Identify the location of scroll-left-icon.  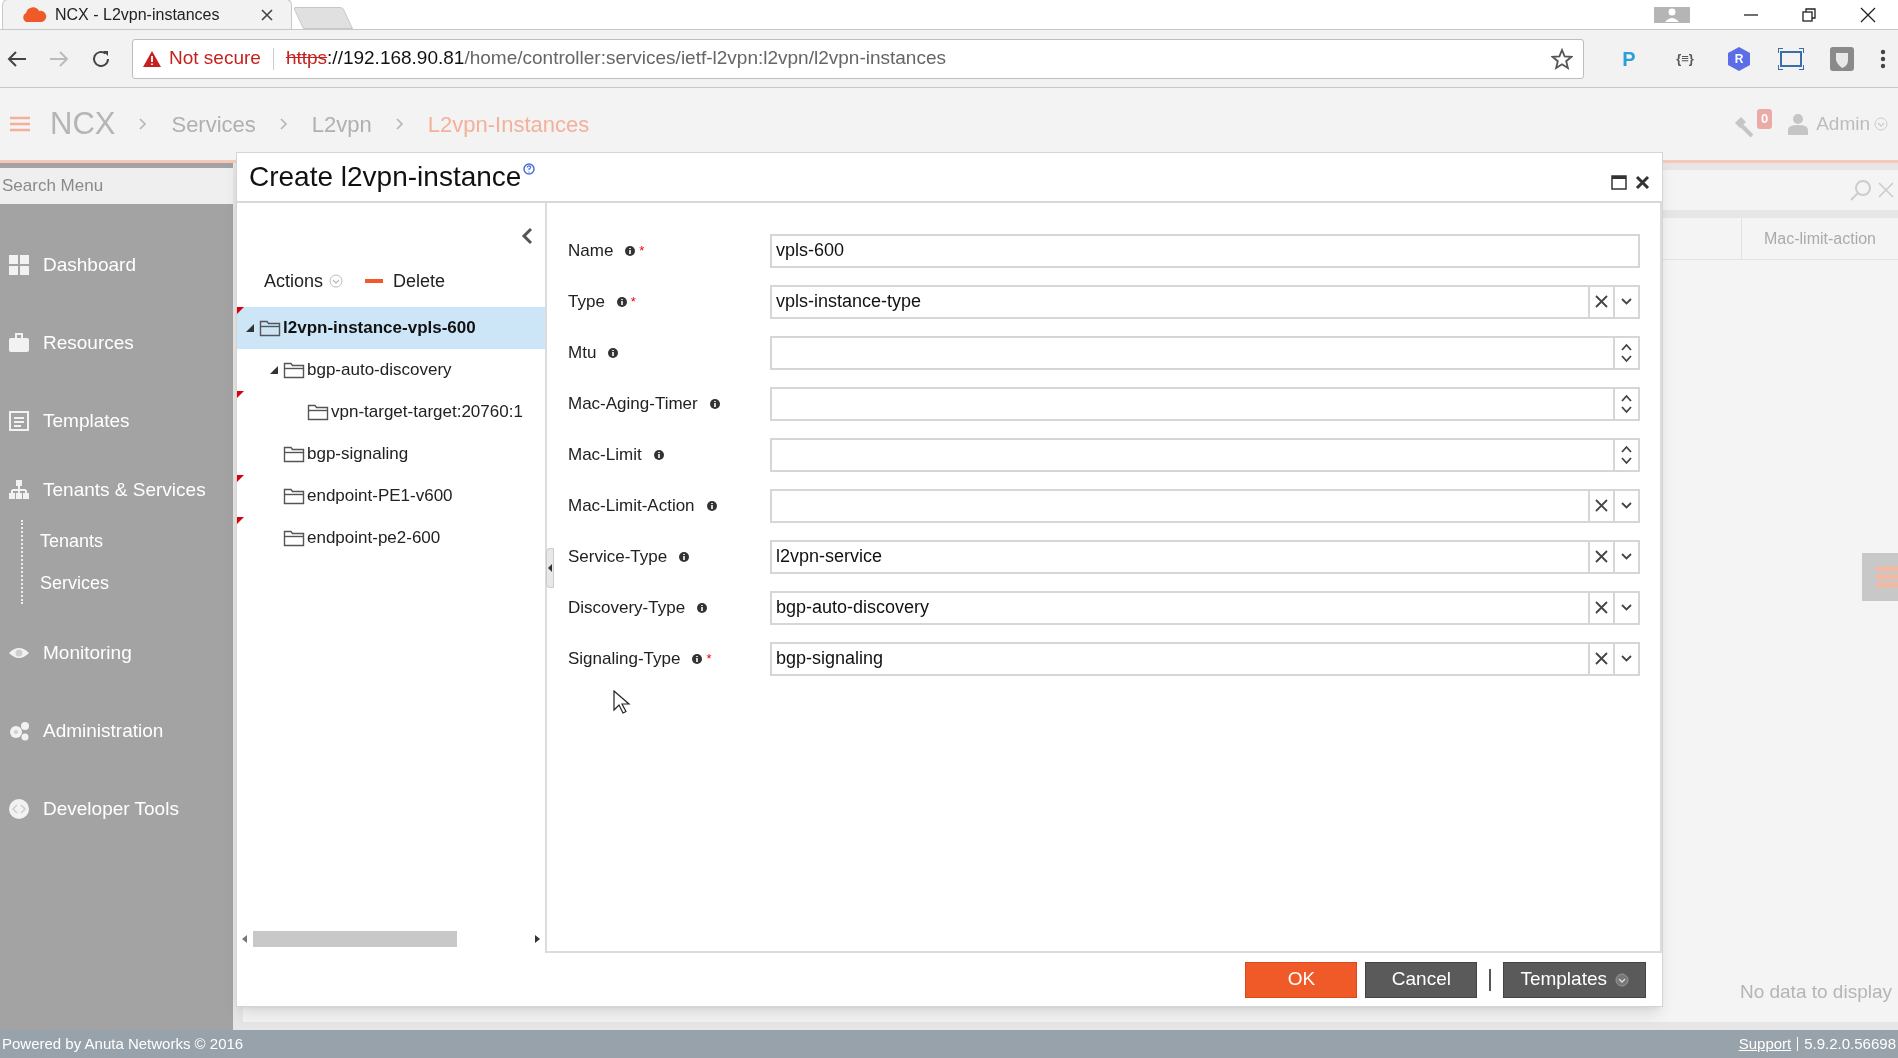
(245, 939).